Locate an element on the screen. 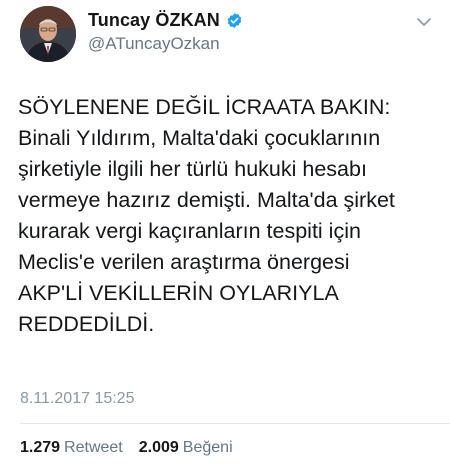 The image size is (450, 468). avatar-image is located at coordinates (48, 34).